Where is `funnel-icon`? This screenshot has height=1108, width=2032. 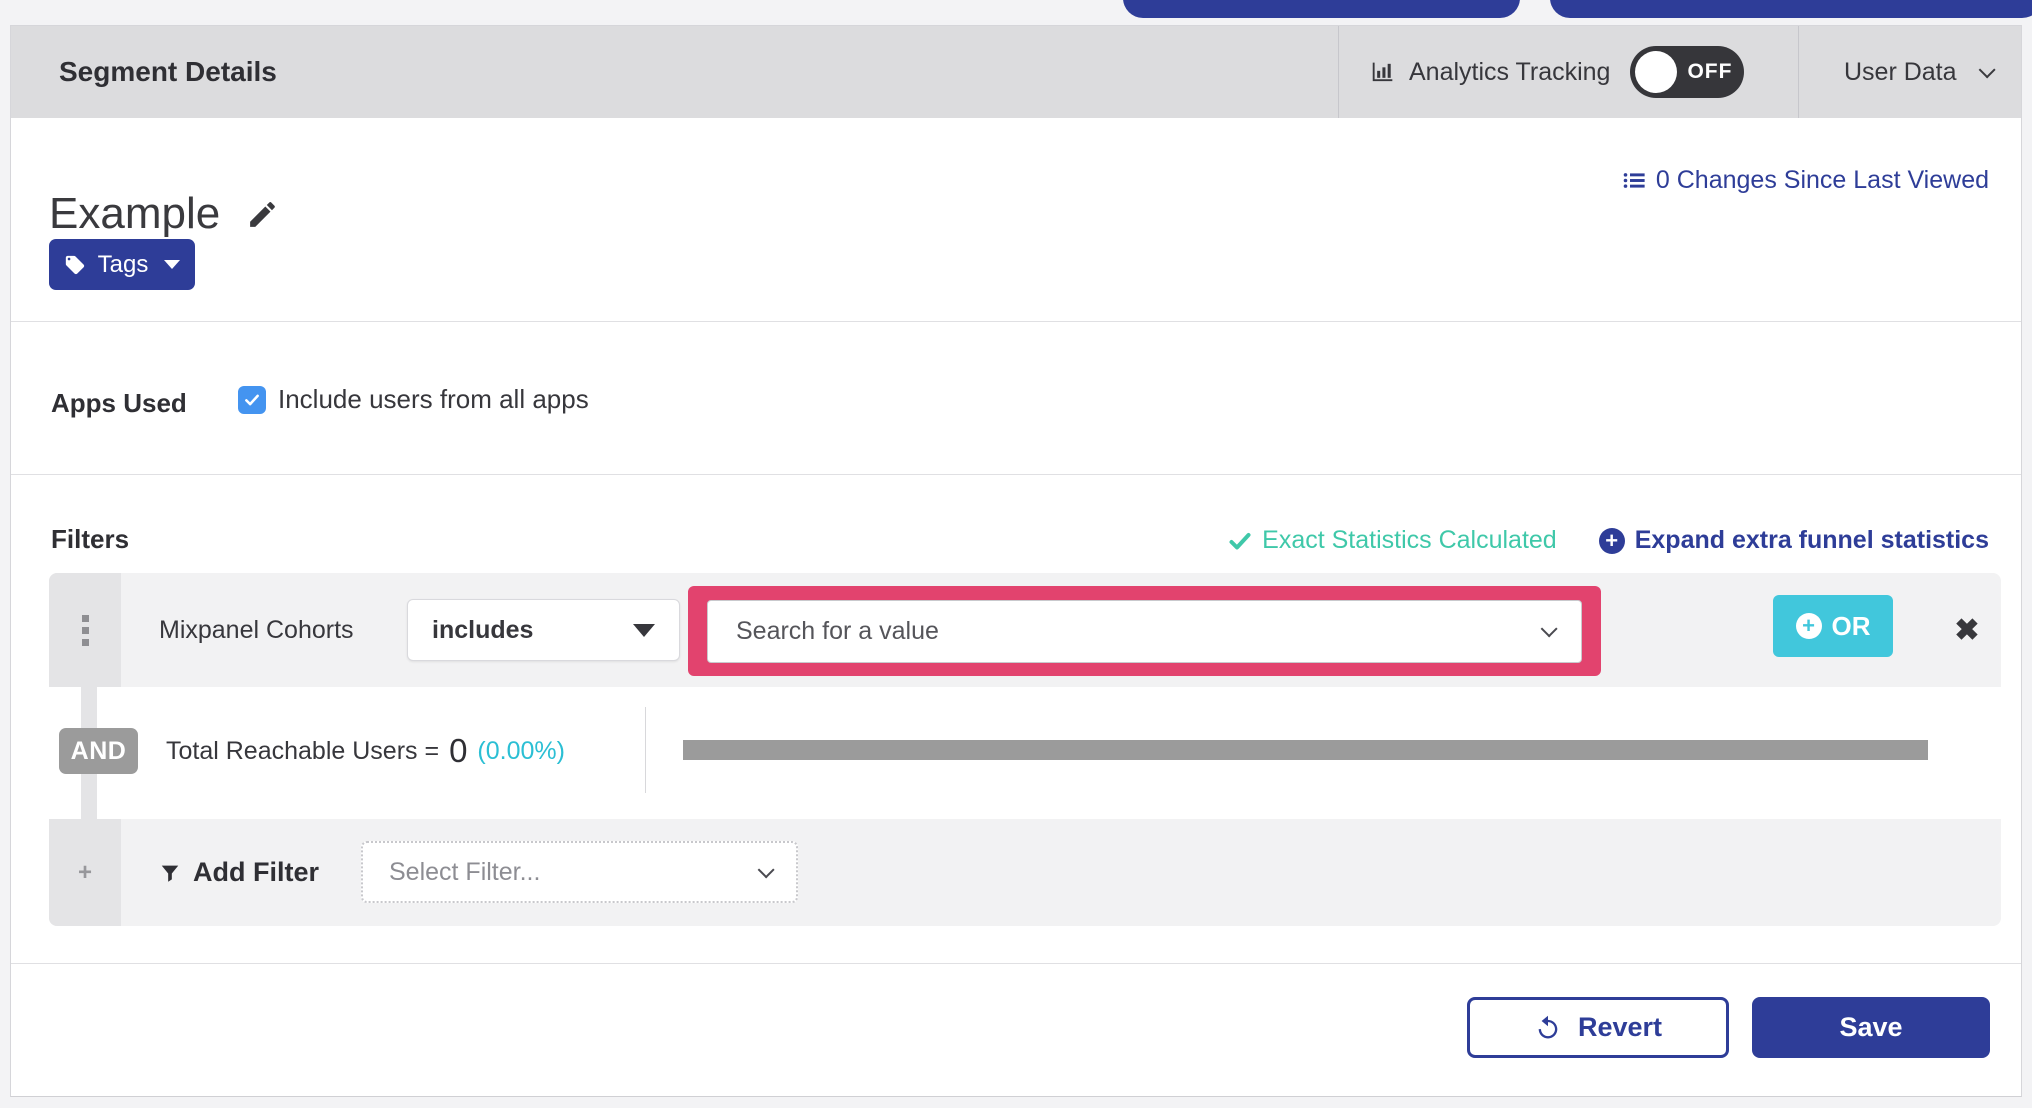
funnel-icon is located at coordinates (170, 873).